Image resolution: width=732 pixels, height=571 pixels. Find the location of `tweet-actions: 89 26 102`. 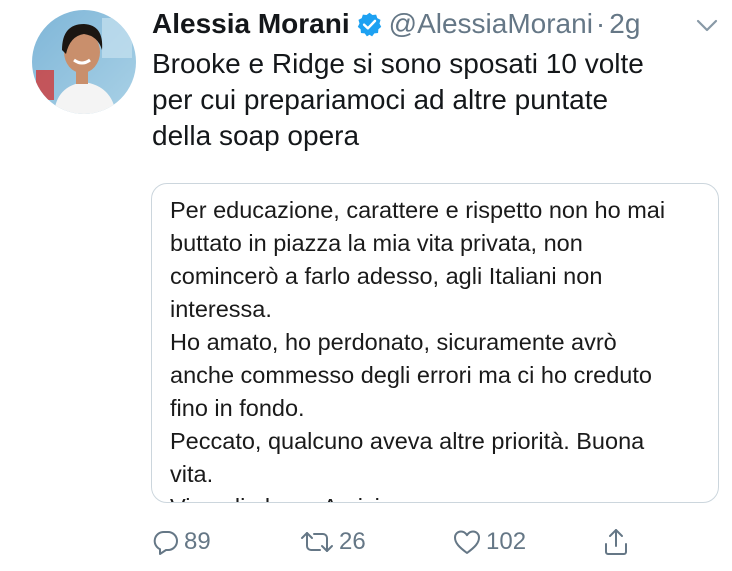

tweet-actions: 89 26 102 is located at coordinates (366, 542).